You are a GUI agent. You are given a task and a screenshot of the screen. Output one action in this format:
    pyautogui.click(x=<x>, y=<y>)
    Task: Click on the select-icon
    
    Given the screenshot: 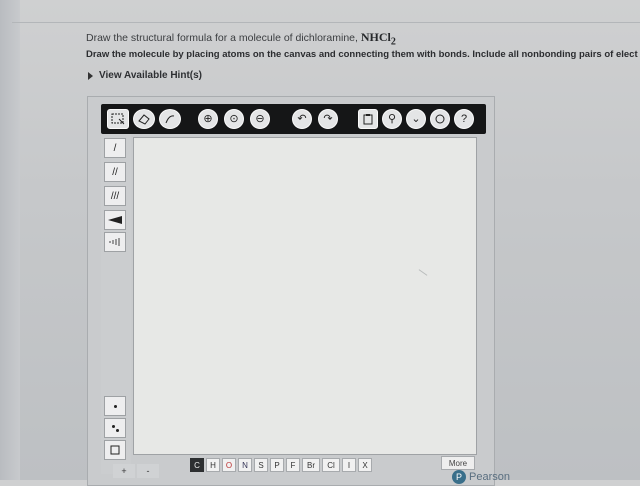 What is the action you would take?
    pyautogui.click(x=118, y=119)
    